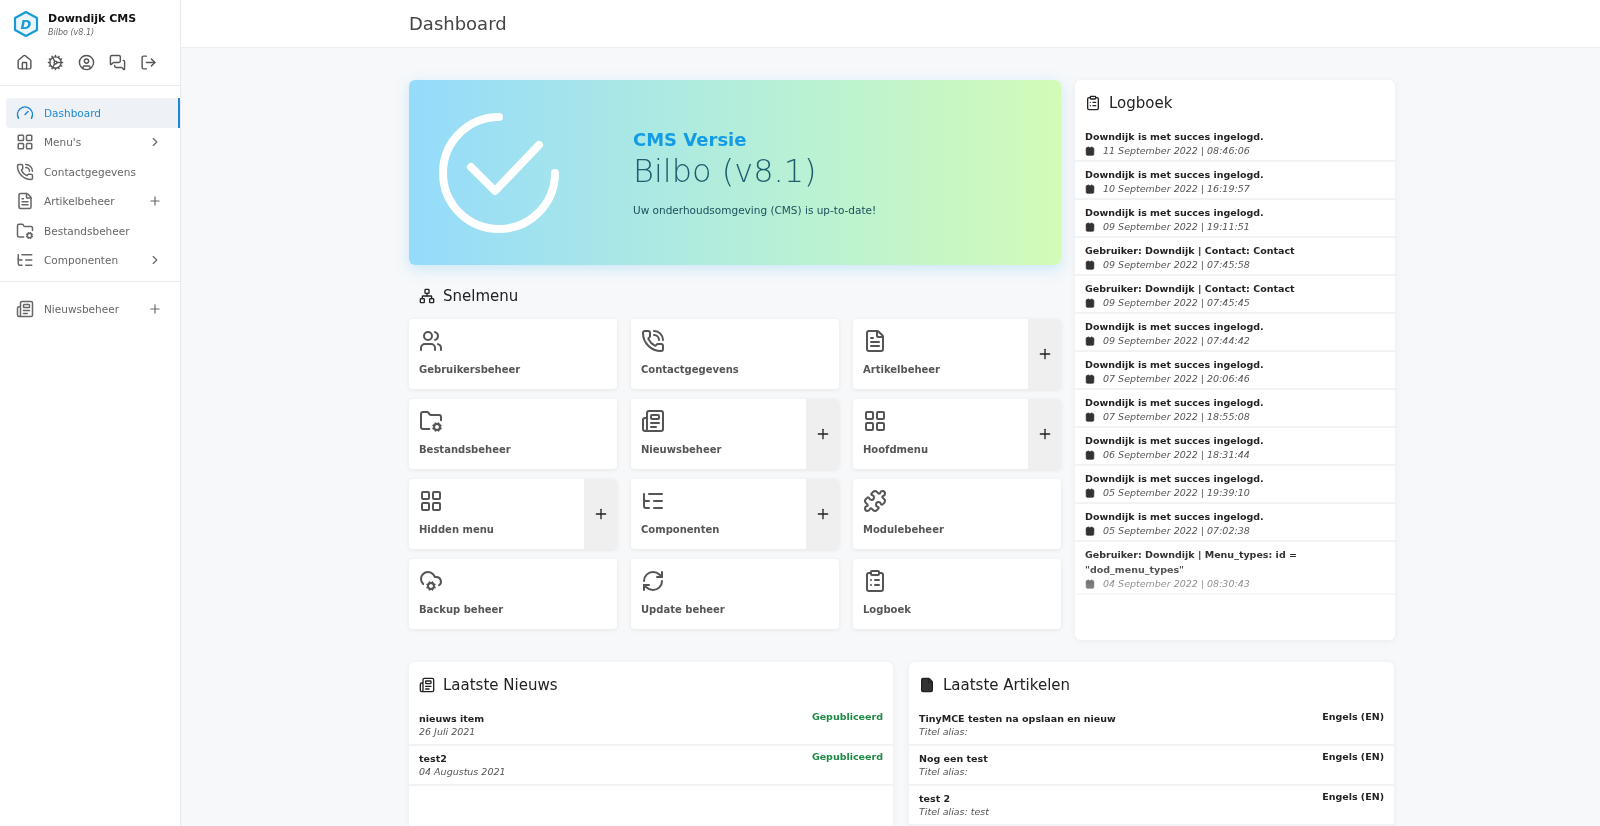  Describe the element at coordinates (93, 142) in the screenshot. I see `sidebar-item: Menu's` at that location.